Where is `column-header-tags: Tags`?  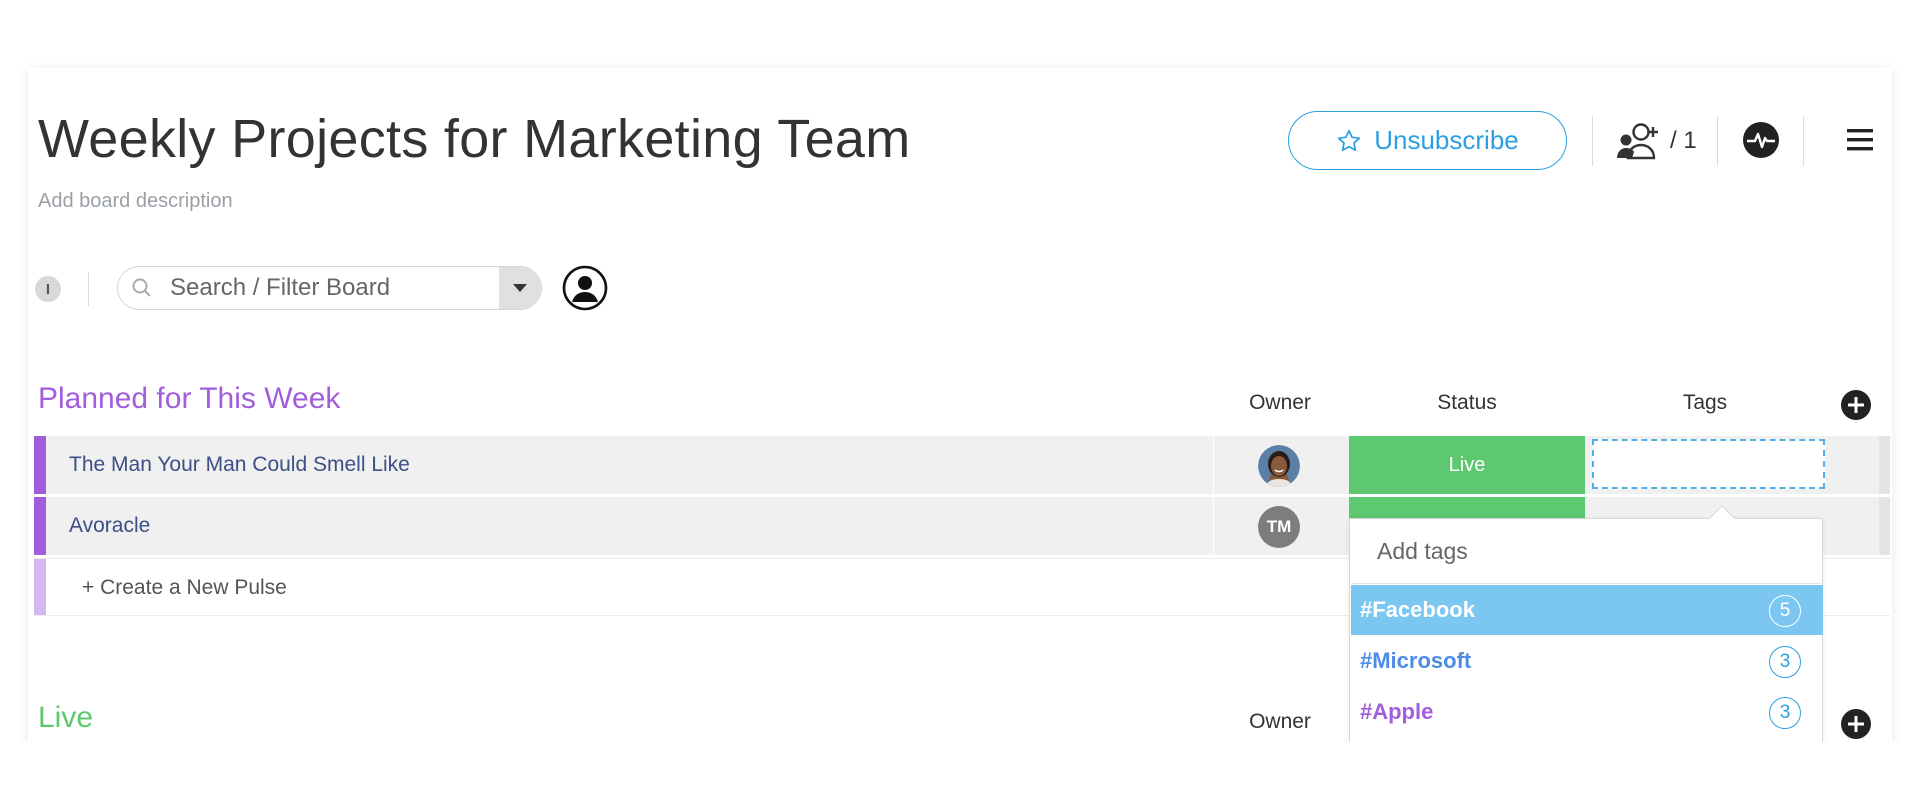
column-header-tags: Tags is located at coordinates (1705, 403).